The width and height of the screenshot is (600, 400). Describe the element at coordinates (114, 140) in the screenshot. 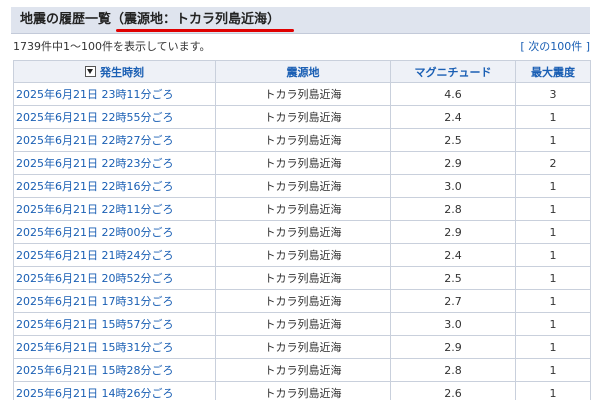

I see `quake-time-link: 2025年6月21日 22時27分ごろ` at that location.